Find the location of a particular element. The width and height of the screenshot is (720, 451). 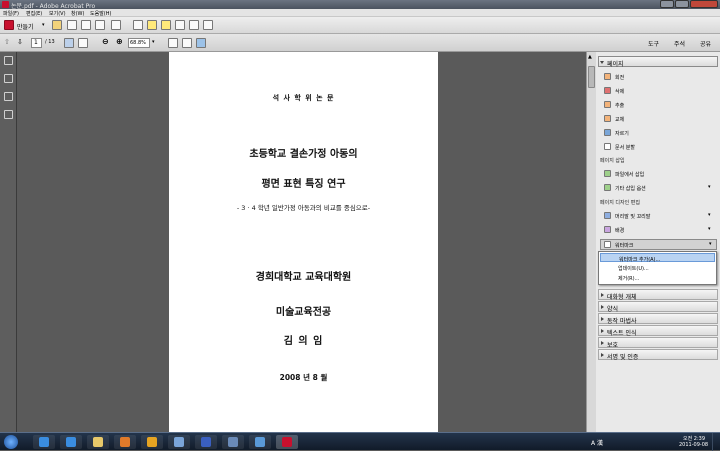

folder-icon is located at coordinates (98, 442).